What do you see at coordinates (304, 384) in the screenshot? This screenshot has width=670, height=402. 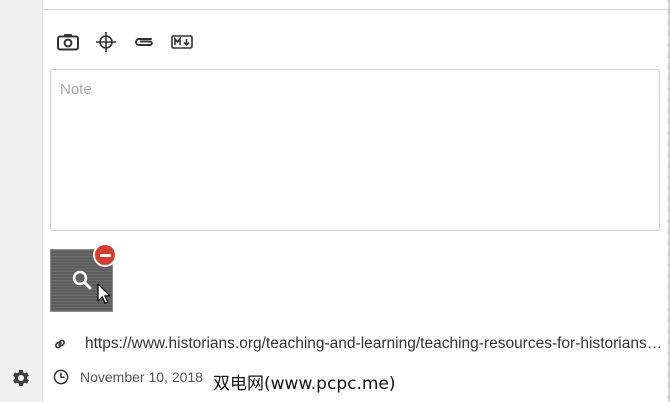 I see `watermark-text: 双电网(www.pcpc.me)` at bounding box center [304, 384].